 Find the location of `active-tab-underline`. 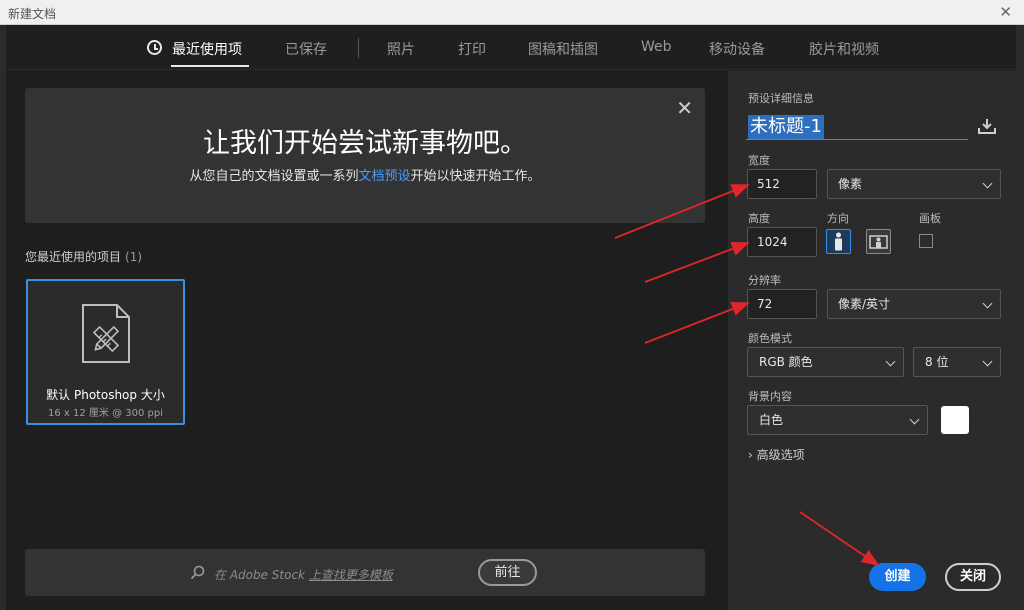

active-tab-underline is located at coordinates (210, 66).